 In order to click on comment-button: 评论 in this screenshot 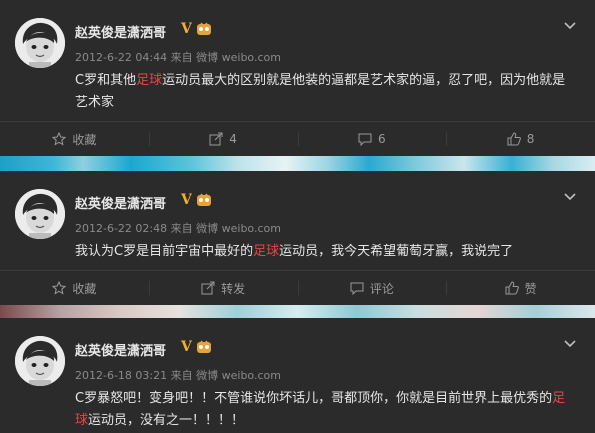, I will do `click(372, 288)`.